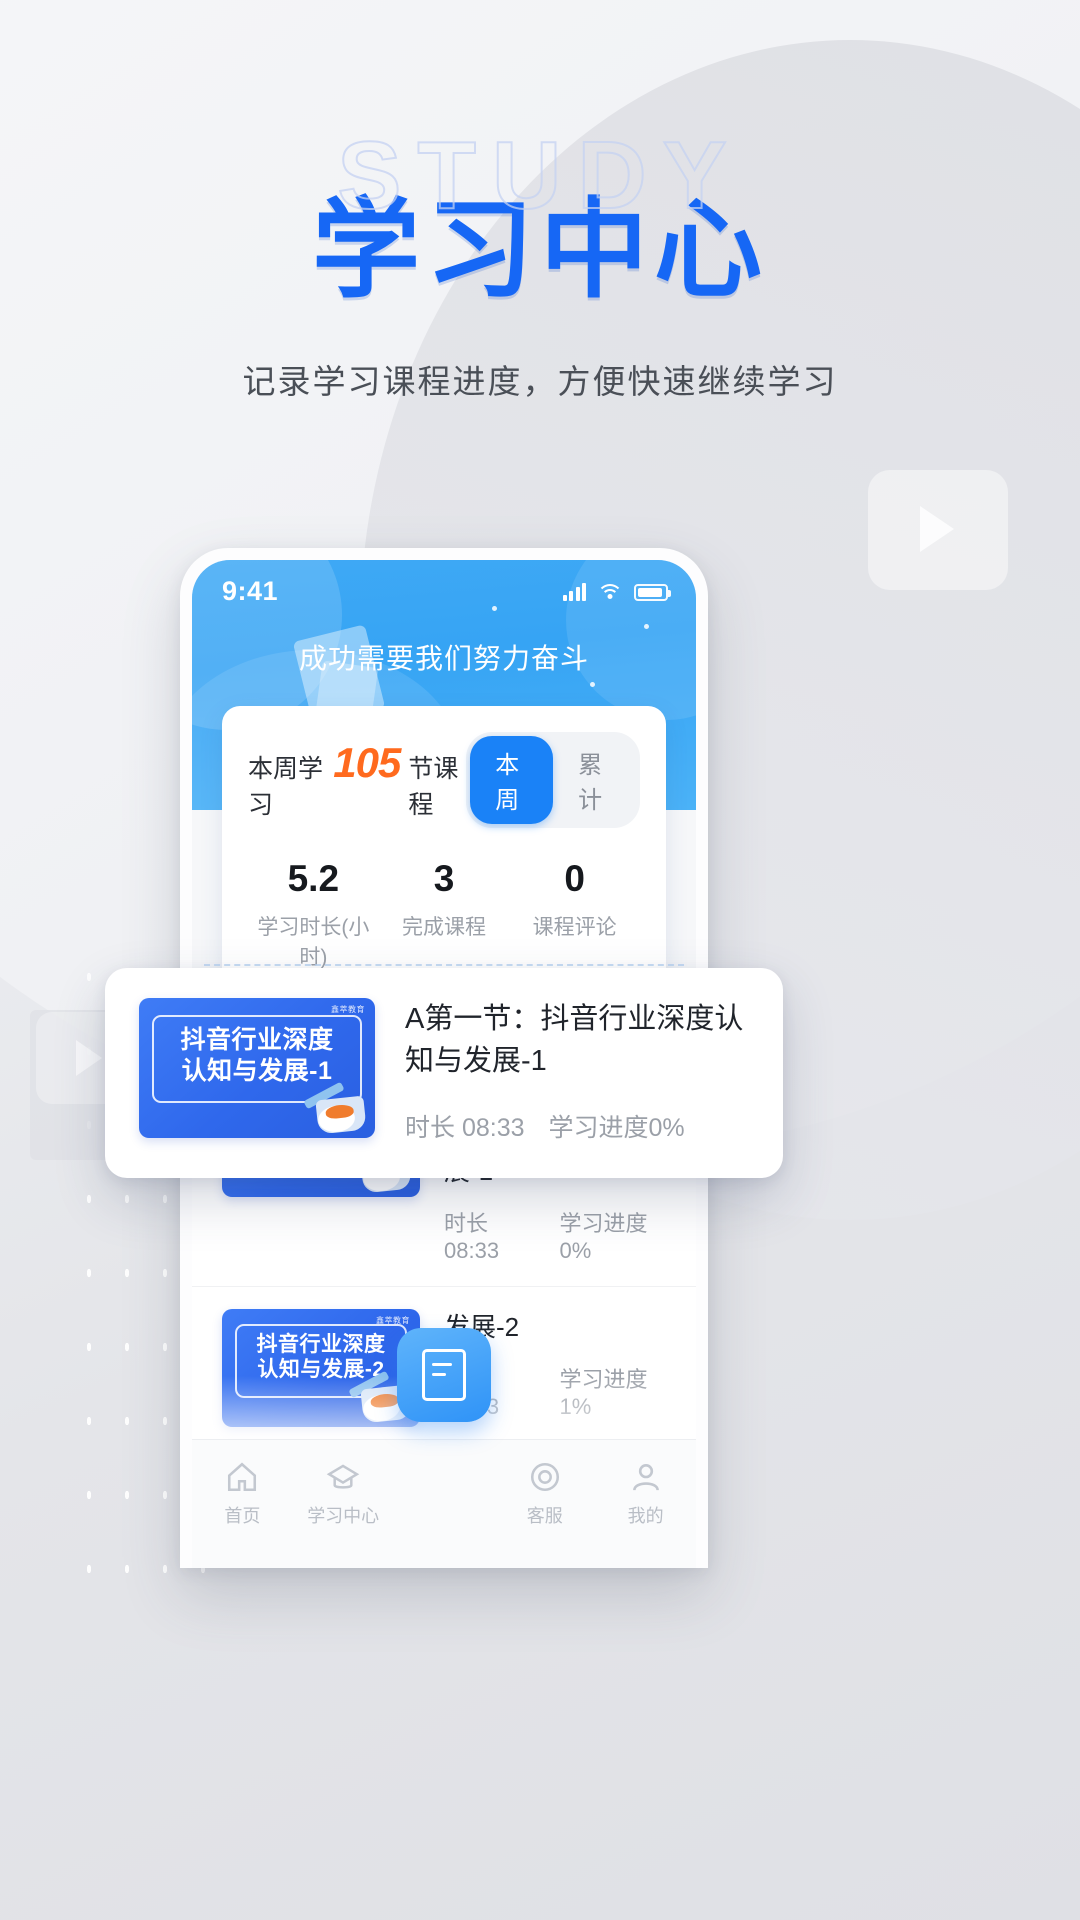 The width and height of the screenshot is (1080, 1920). I want to click on user-icon, so click(645, 1477).